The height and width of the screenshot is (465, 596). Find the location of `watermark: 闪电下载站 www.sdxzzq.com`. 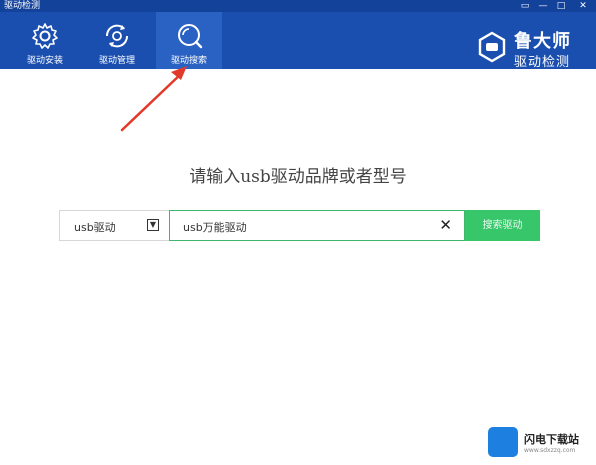

watermark: 闪电下载站 www.sdxzzq.com is located at coordinates (536, 445).